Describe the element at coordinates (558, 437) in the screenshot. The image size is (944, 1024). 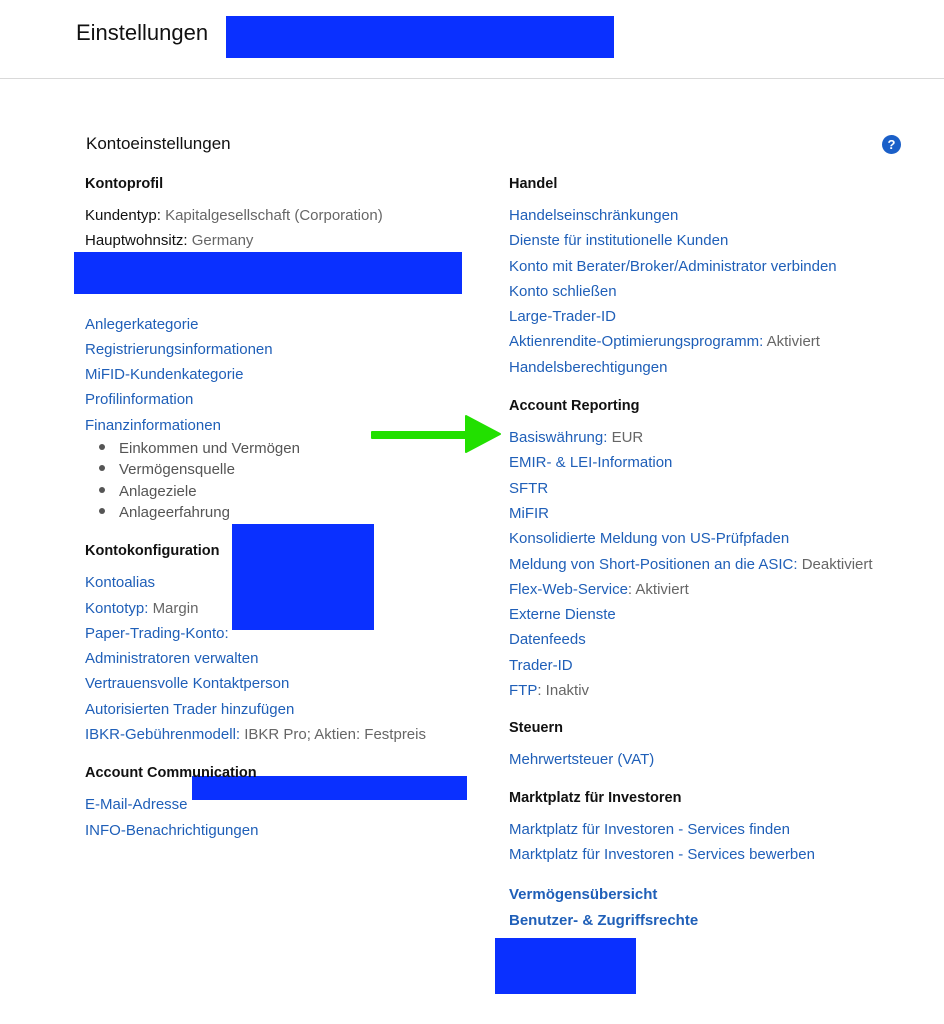
I see `link-basiswaehrung: Basiswährung:` at that location.